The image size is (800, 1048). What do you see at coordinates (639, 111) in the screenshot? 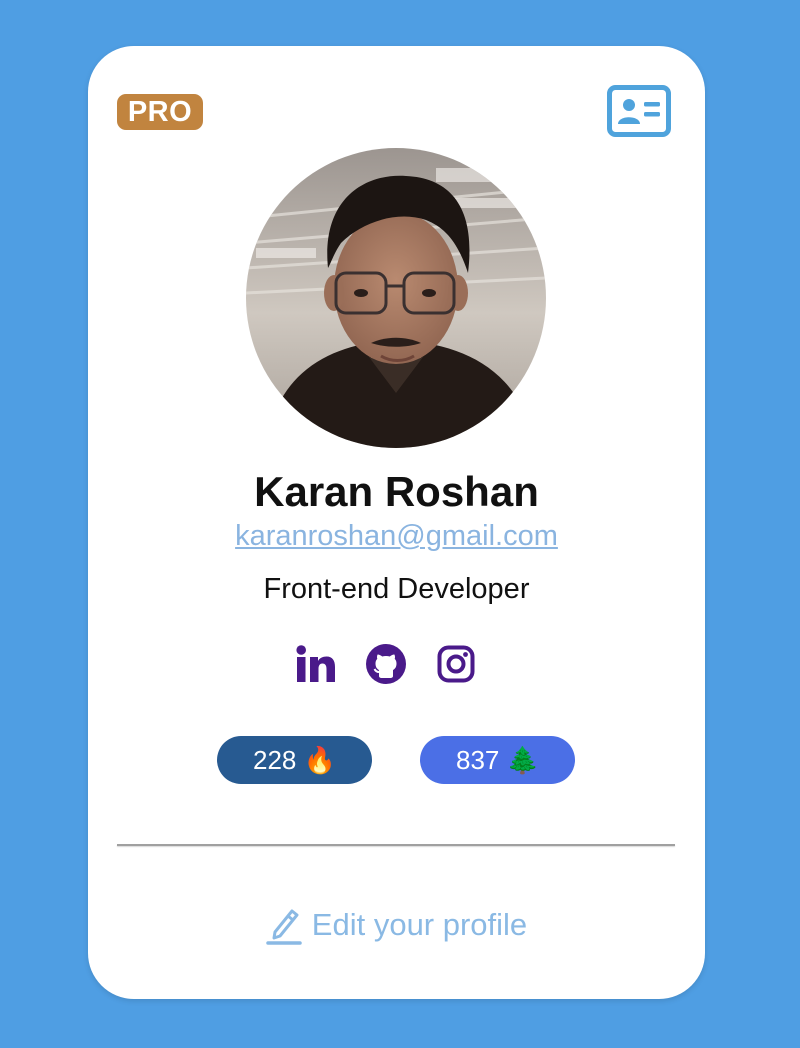
I see `id-card-icon` at bounding box center [639, 111].